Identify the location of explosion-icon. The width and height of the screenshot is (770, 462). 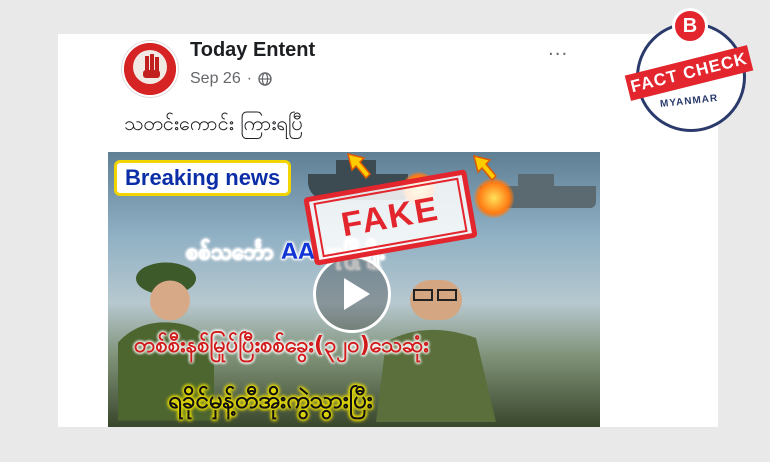
(494, 198).